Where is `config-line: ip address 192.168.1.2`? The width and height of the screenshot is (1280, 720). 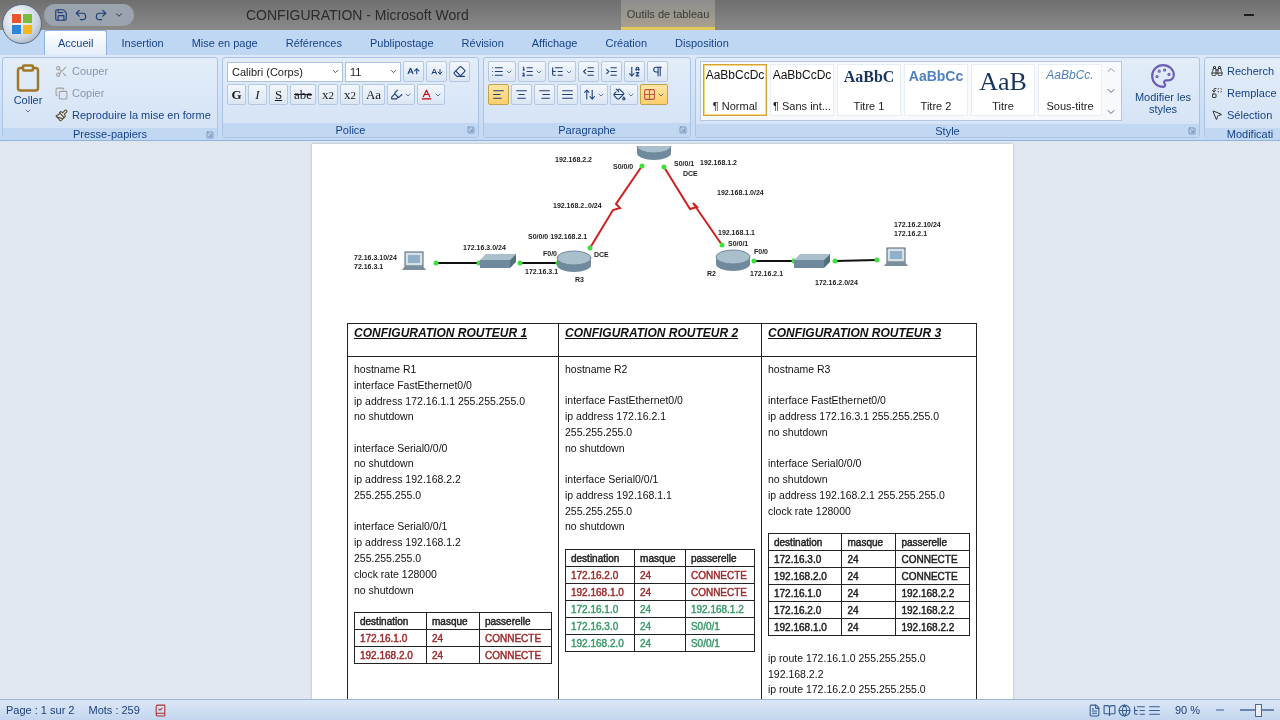 config-line: ip address 192.168.1.2 is located at coordinates (408, 543).